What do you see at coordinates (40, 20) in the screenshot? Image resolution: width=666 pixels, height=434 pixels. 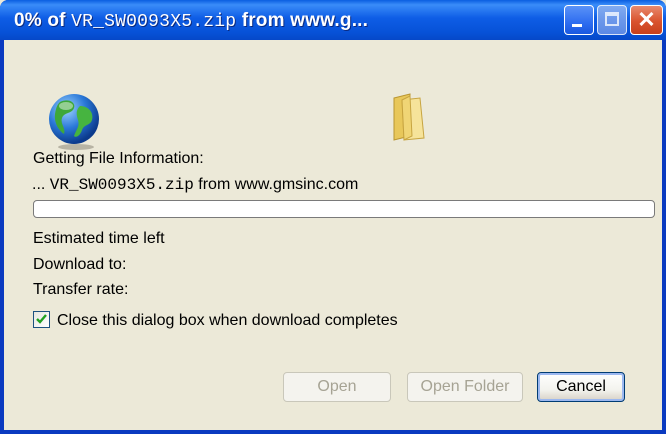 I see `title-percent: 0% of` at bounding box center [40, 20].